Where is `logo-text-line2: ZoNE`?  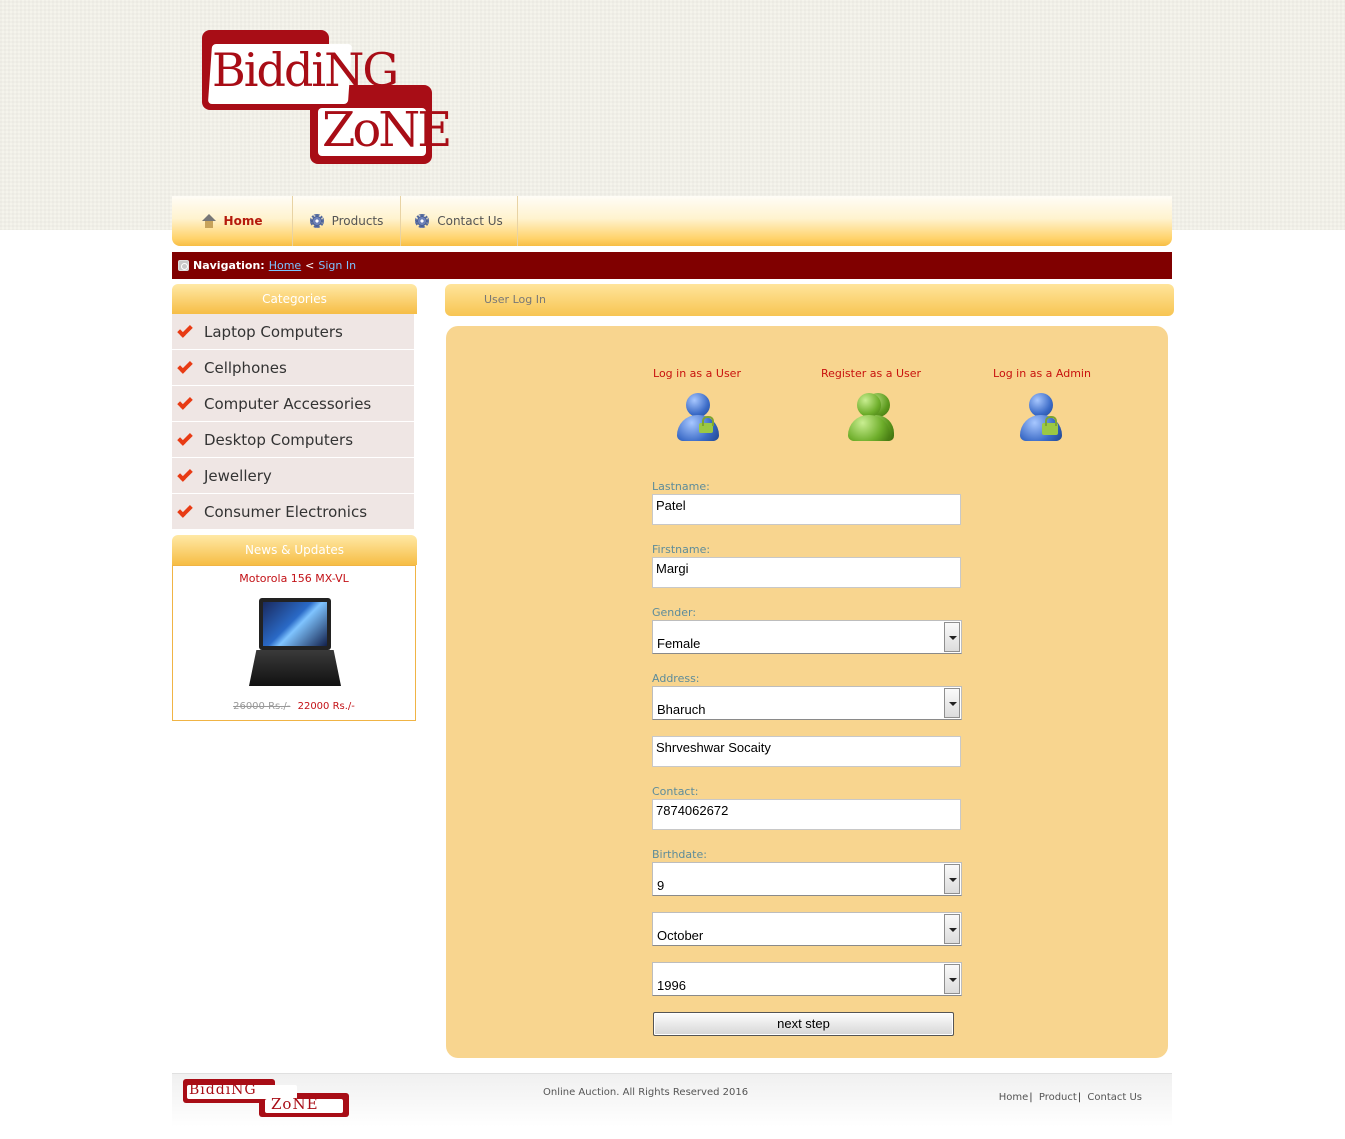
logo-text-line2: ZoNE is located at coordinates (387, 130).